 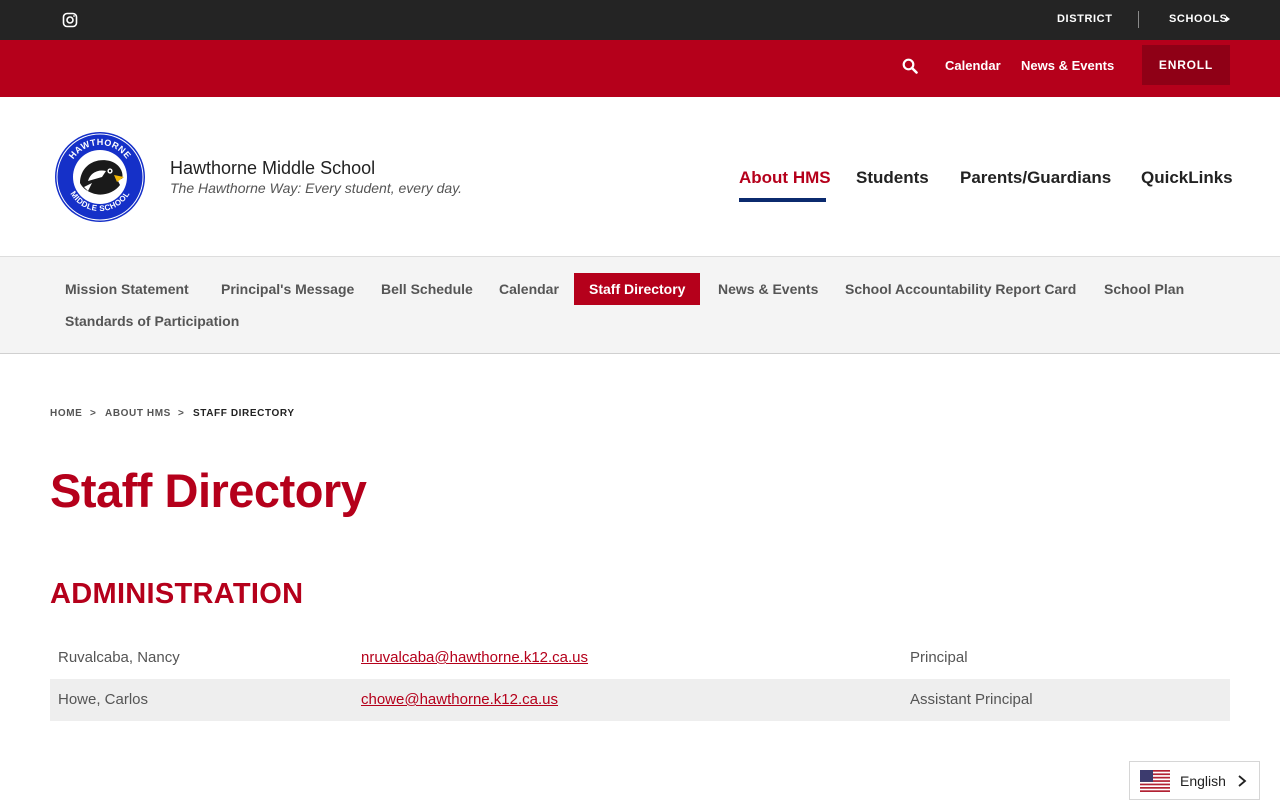 I want to click on schools-dropdown: SCHOOLS, so click(x=1198, y=19).